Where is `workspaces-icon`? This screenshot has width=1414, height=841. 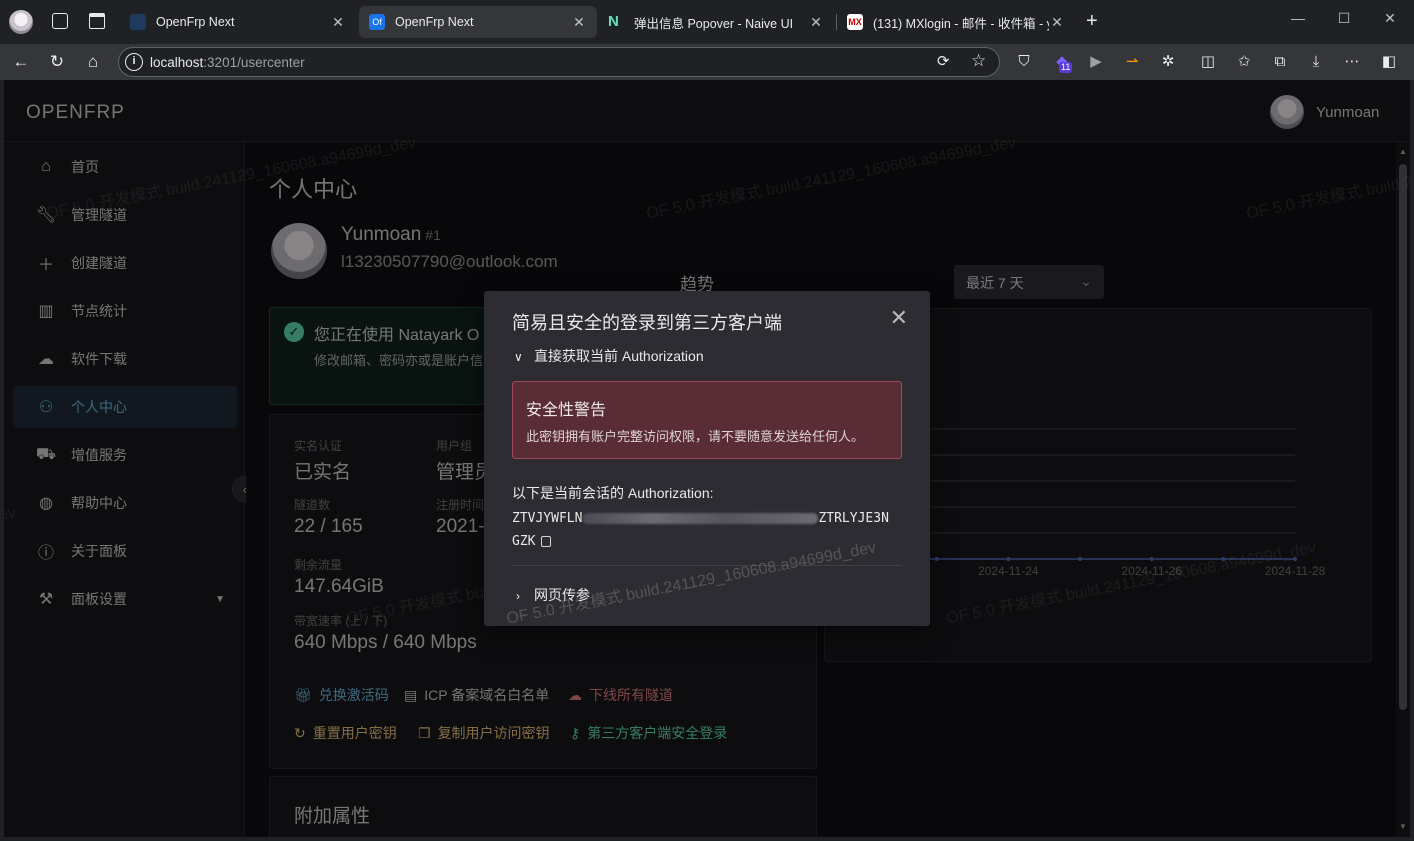 workspaces-icon is located at coordinates (60, 21).